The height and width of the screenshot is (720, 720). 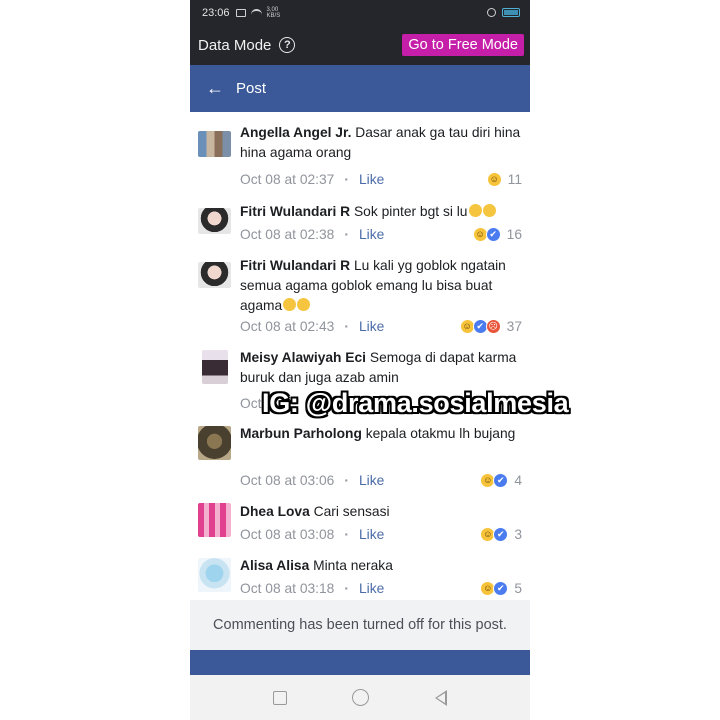 What do you see at coordinates (287, 480) in the screenshot?
I see `comment-timestamp: Oct 08 at 03:06` at bounding box center [287, 480].